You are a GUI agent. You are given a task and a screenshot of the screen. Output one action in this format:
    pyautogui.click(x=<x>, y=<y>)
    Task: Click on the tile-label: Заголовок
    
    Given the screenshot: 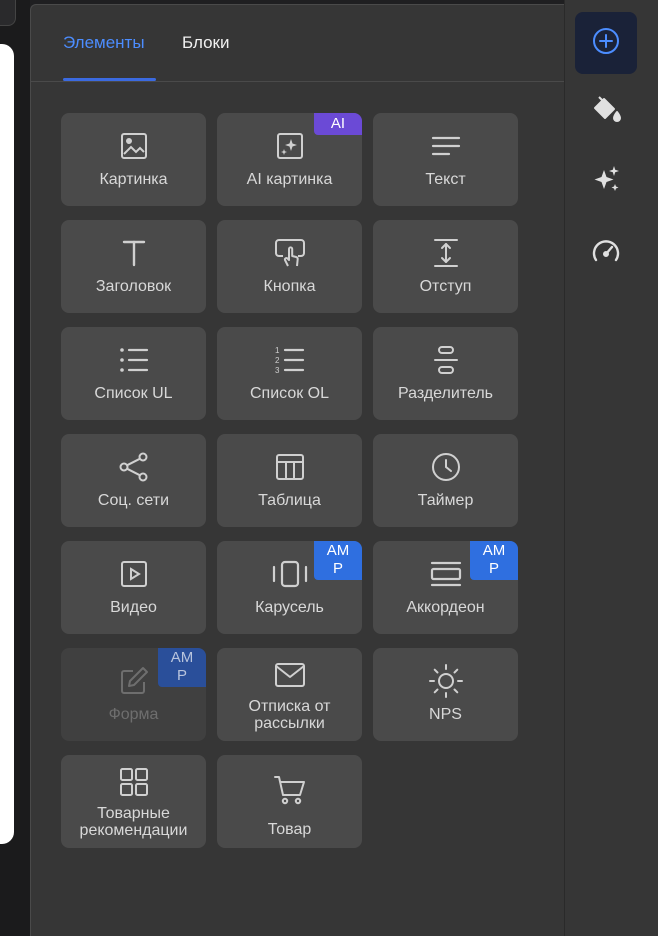 What is the action you would take?
    pyautogui.click(x=133, y=286)
    